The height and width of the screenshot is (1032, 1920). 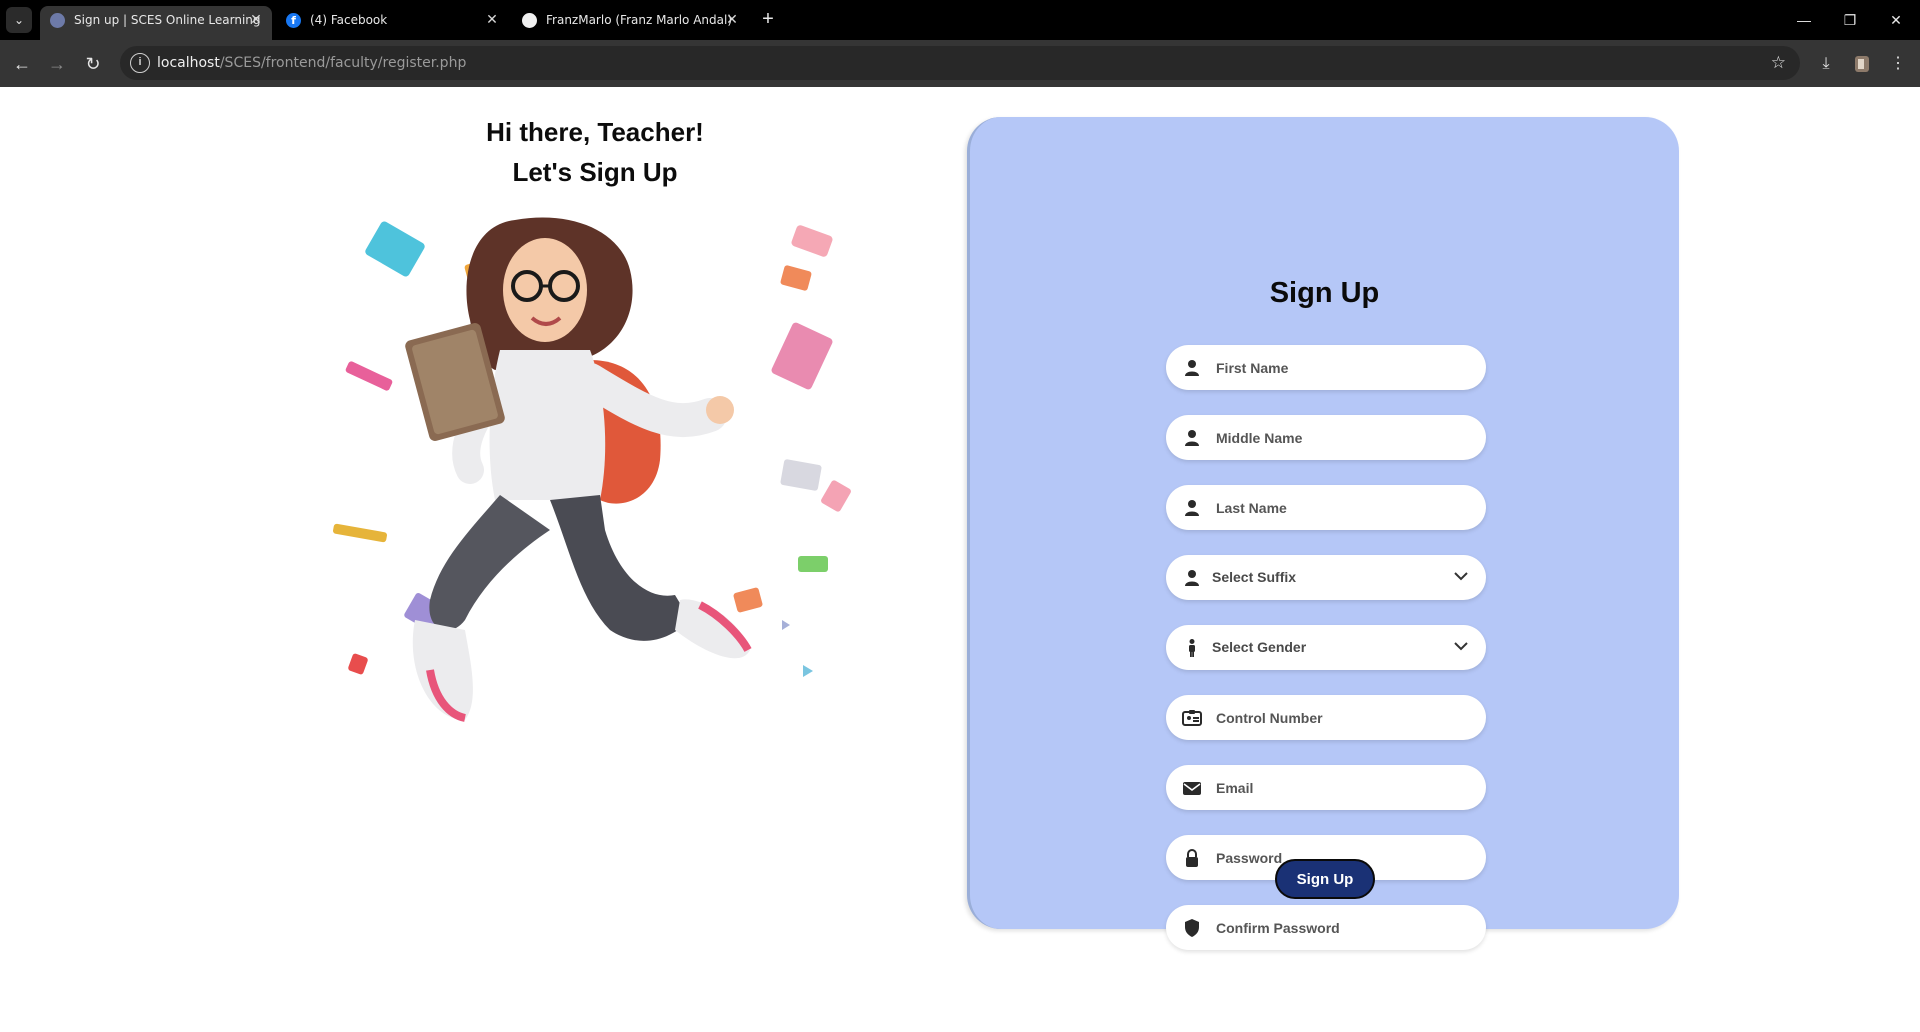 I want to click on tab-title: (4) Facebook, so click(x=349, y=20).